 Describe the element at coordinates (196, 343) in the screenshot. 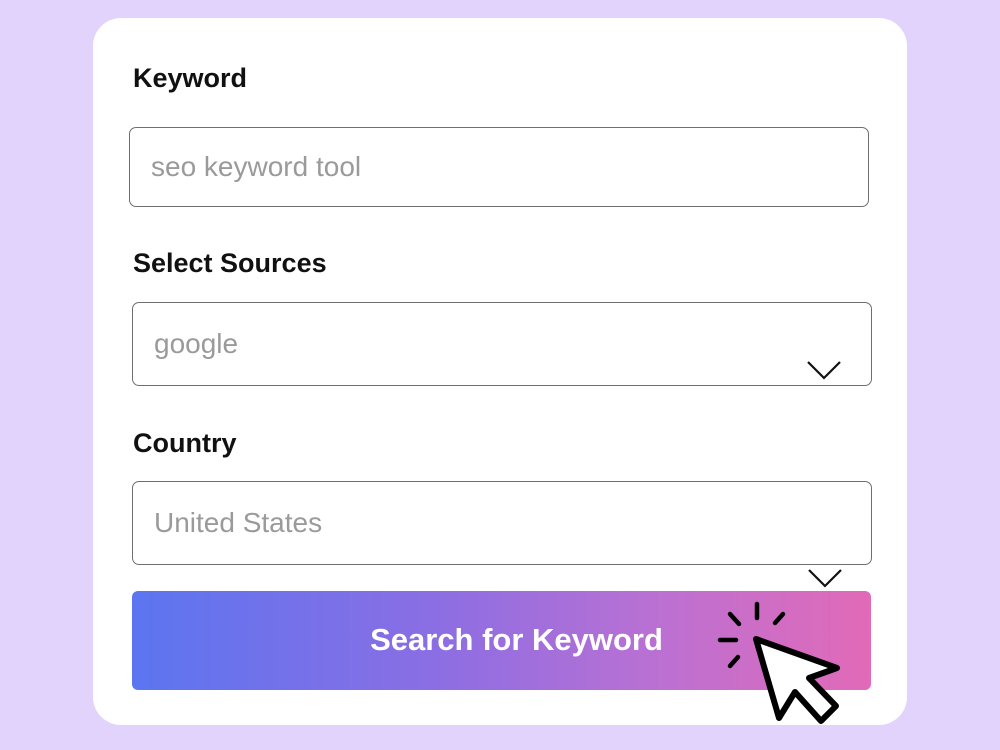

I see `sources-selected-value: google` at that location.